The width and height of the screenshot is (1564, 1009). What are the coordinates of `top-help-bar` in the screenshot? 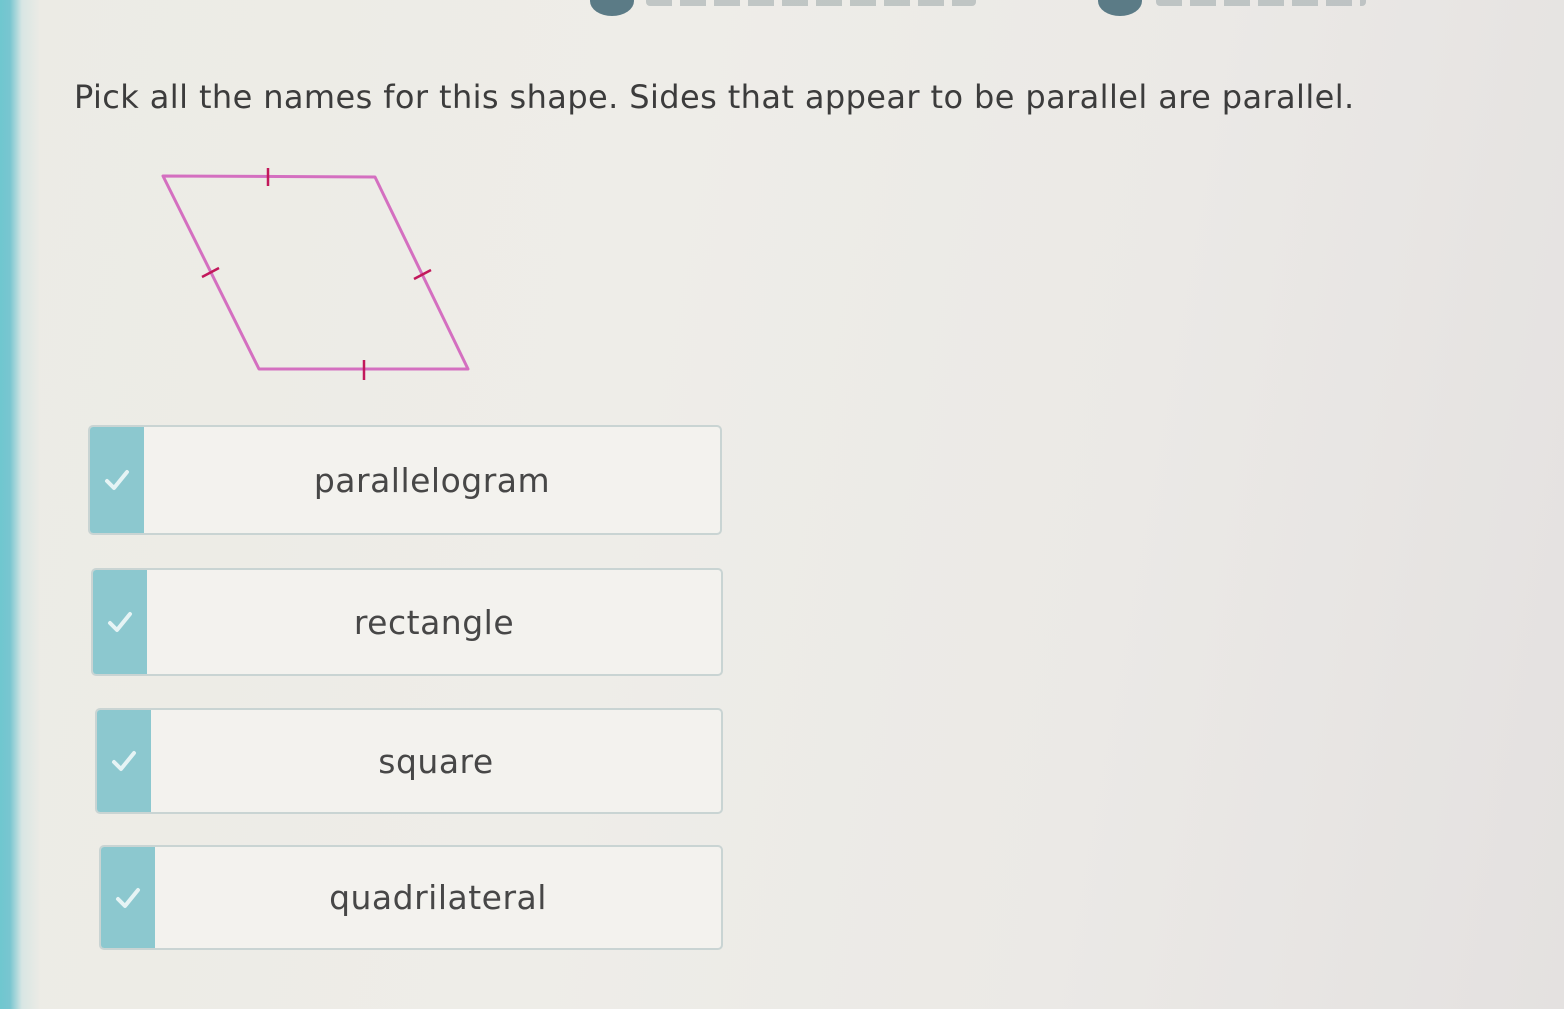 It's located at (782, 10).